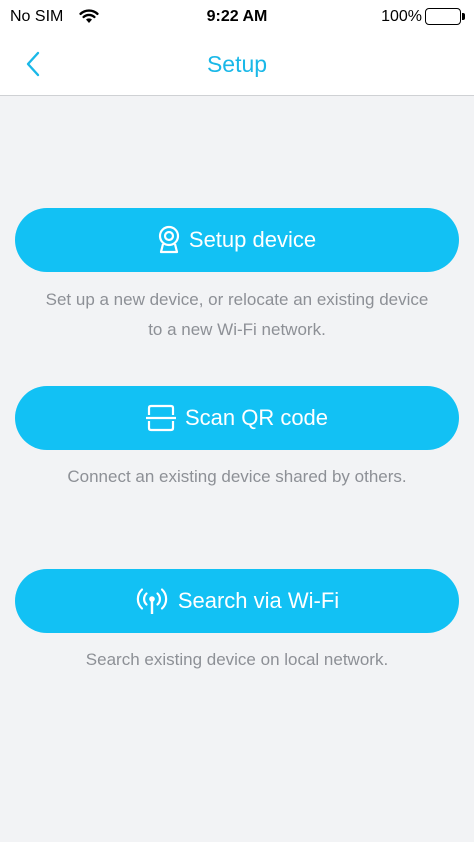 This screenshot has height=842, width=474. I want to click on setup-device-label: Setup device, so click(252, 239).